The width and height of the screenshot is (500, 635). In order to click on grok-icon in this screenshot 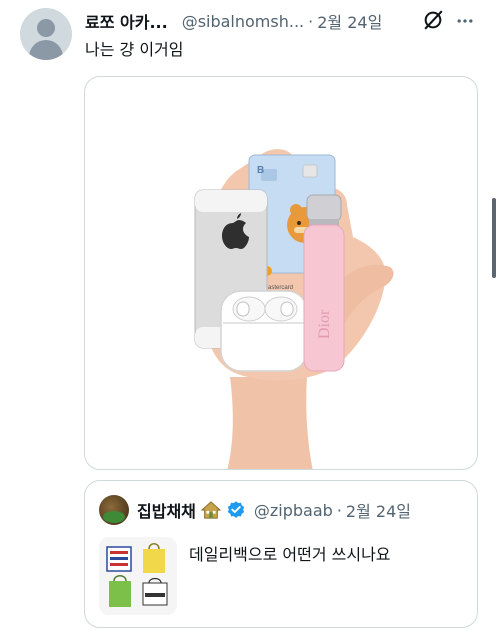, I will do `click(433, 20)`.